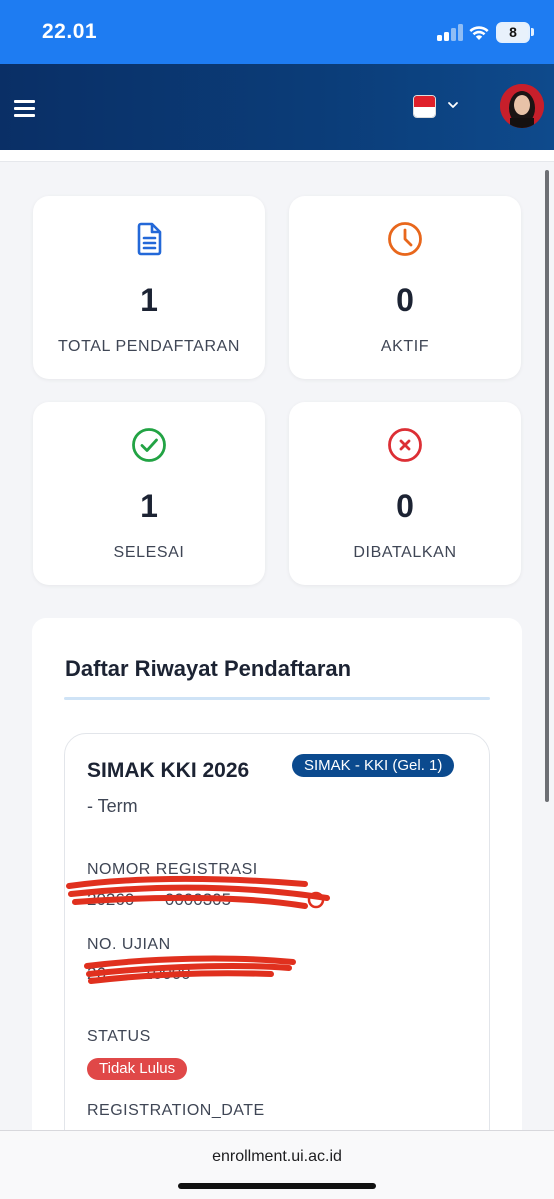  What do you see at coordinates (149, 445) in the screenshot?
I see `check-circle-icon` at bounding box center [149, 445].